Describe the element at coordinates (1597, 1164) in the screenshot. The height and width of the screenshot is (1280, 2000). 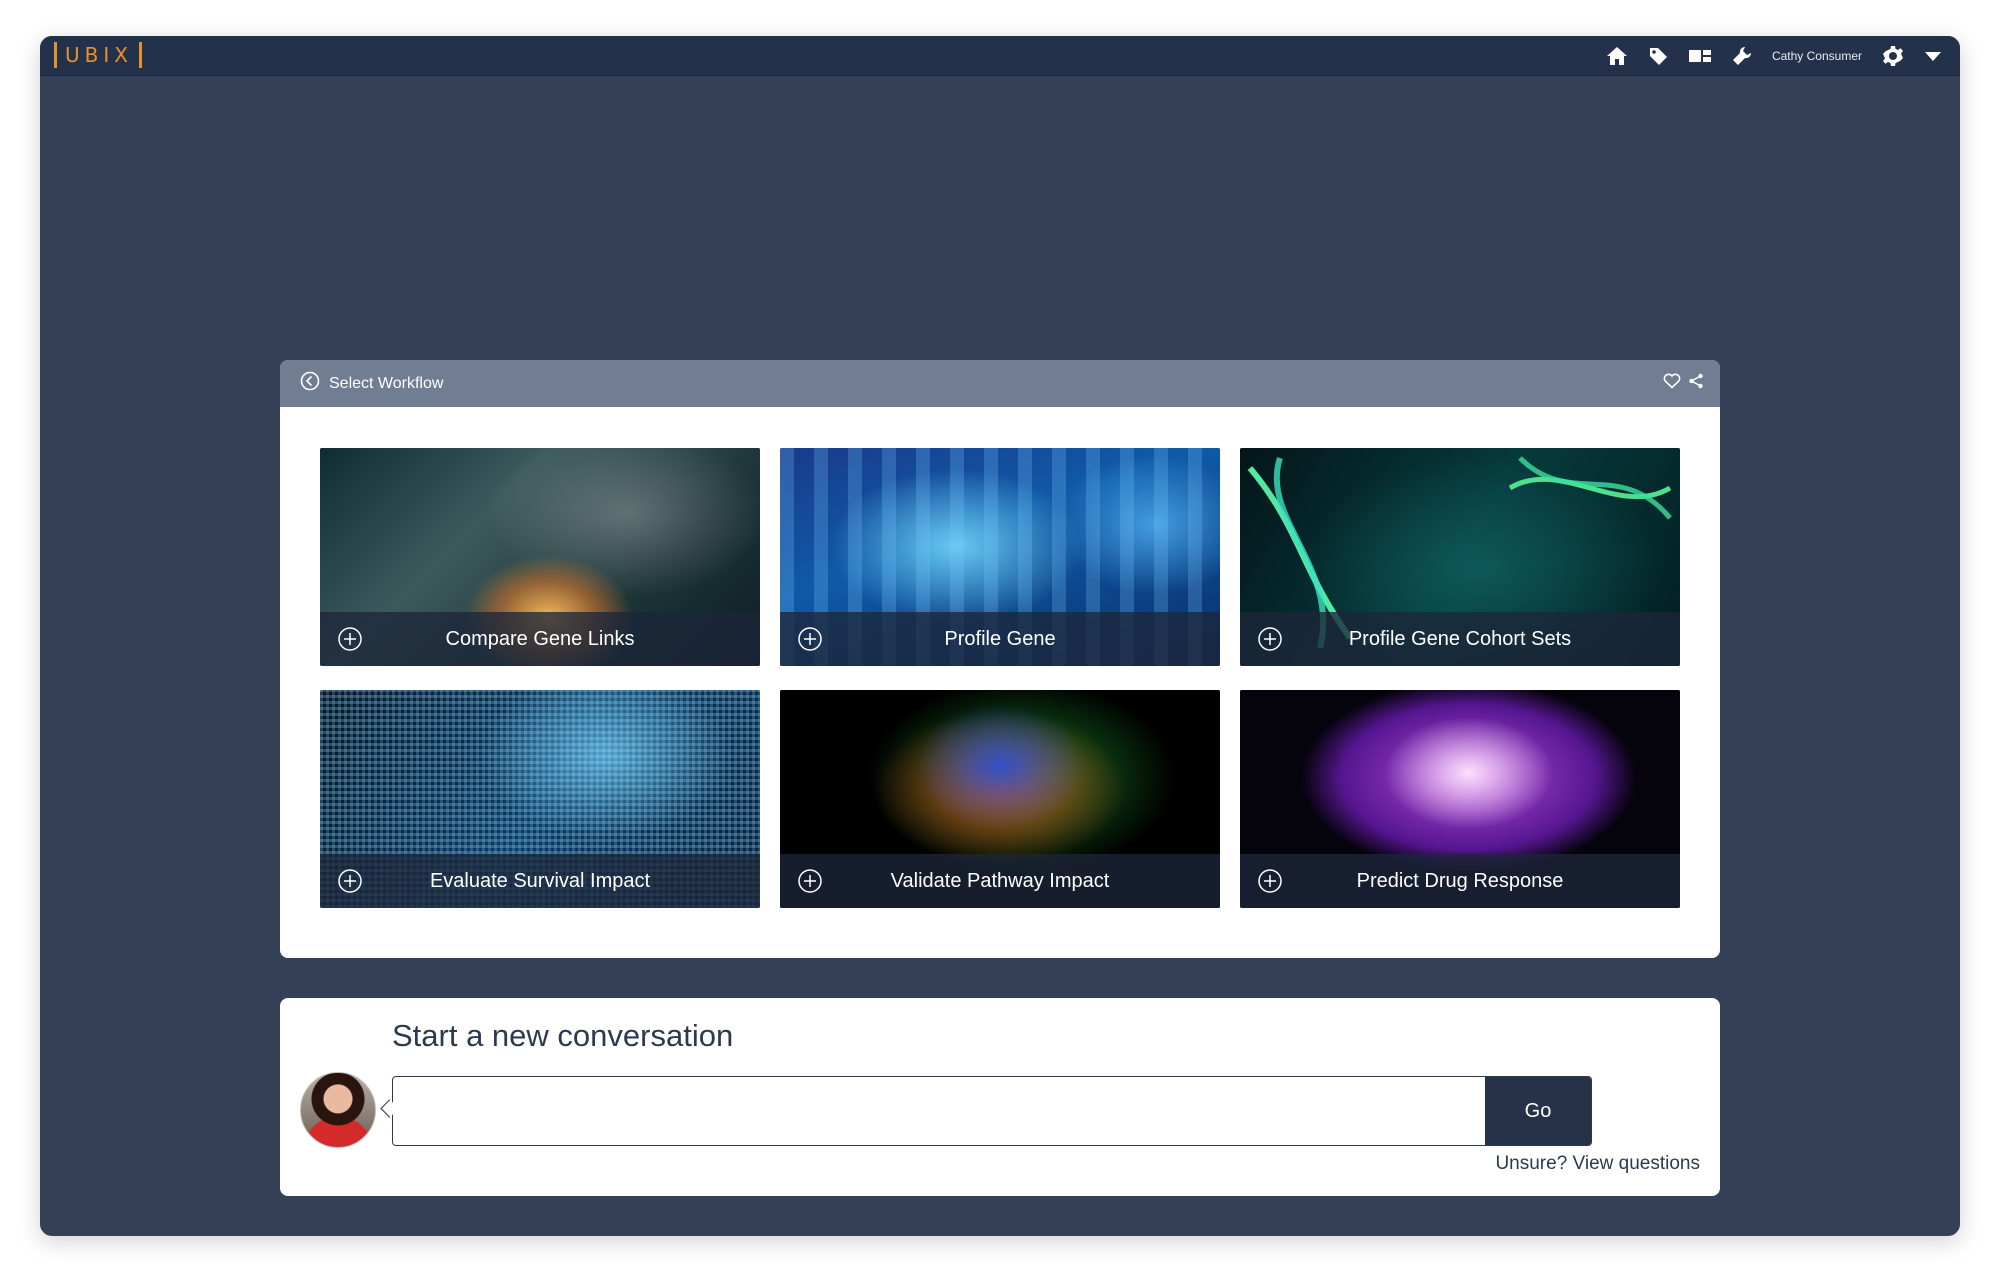
I see `view-questions-link: Unsure? View questions` at that location.